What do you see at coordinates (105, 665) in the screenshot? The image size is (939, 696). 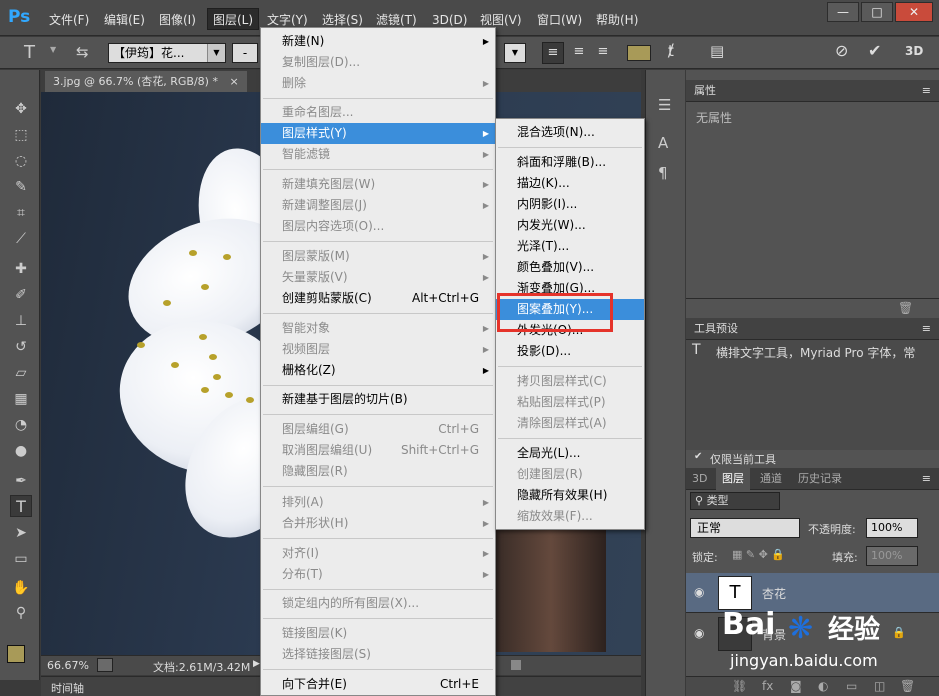 I see `status-share-icon` at bounding box center [105, 665].